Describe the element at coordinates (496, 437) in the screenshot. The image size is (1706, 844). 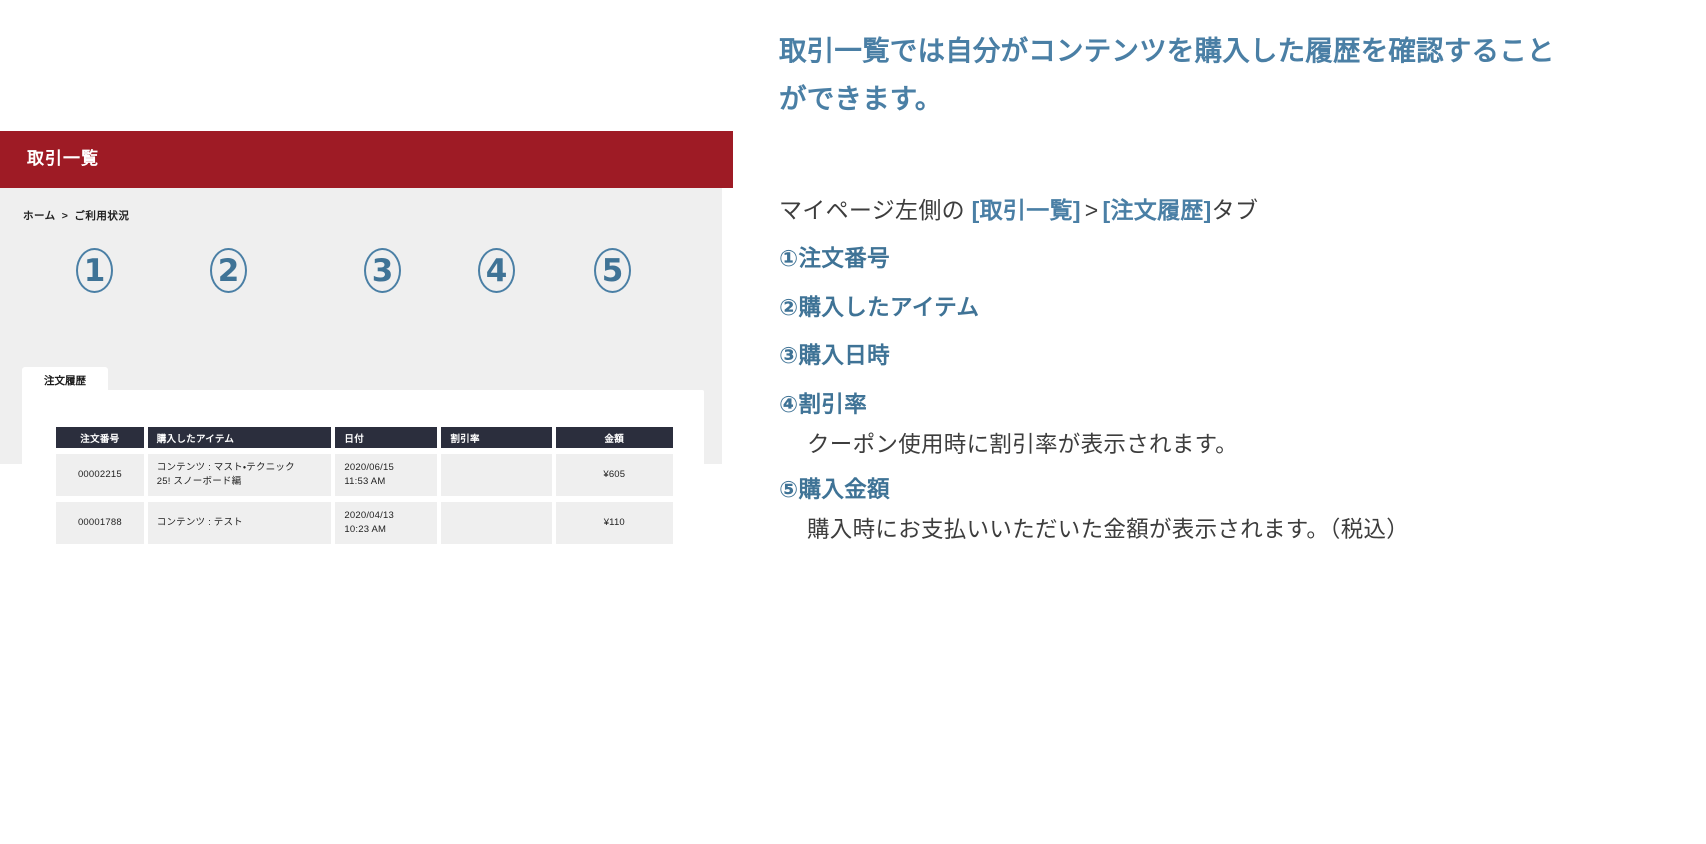
I see `column-header-discount: 割引率` at that location.